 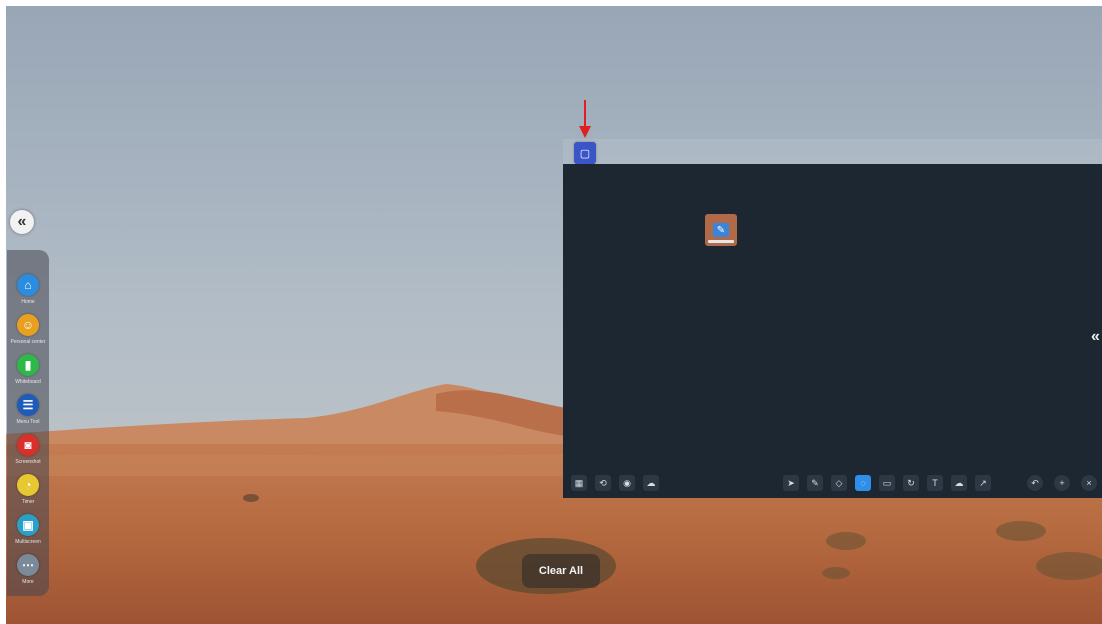 I want to click on collapse-right-panel-button: «, so click(x=1095, y=337).